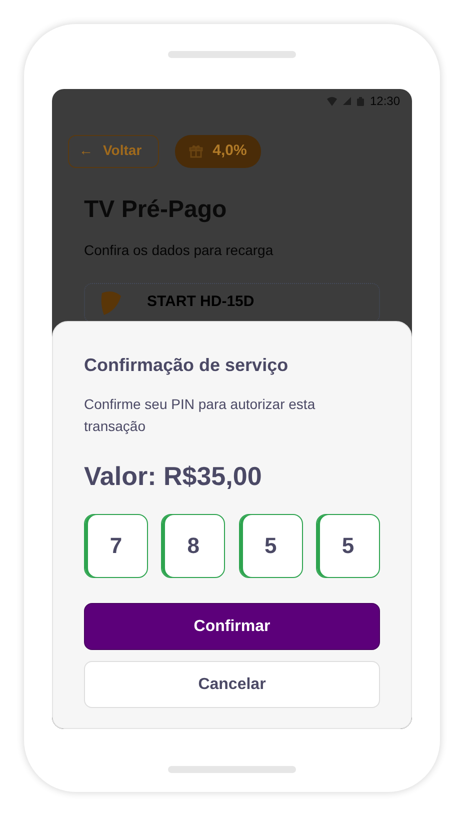 This screenshot has width=464, height=816. What do you see at coordinates (116, 546) in the screenshot?
I see `pin-digit-field: 7` at bounding box center [116, 546].